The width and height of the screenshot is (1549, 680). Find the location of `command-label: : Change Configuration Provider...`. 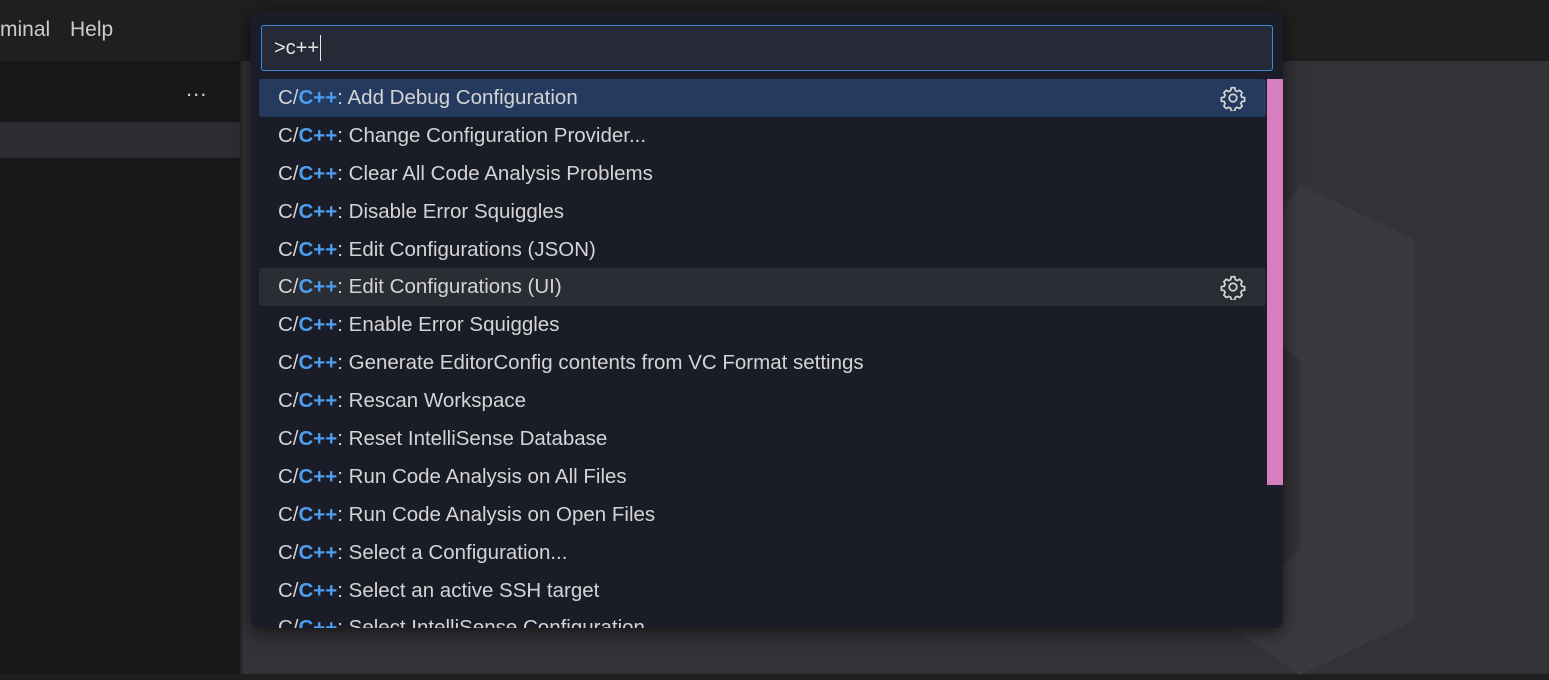

command-label: : Change Configuration Provider... is located at coordinates (492, 135).